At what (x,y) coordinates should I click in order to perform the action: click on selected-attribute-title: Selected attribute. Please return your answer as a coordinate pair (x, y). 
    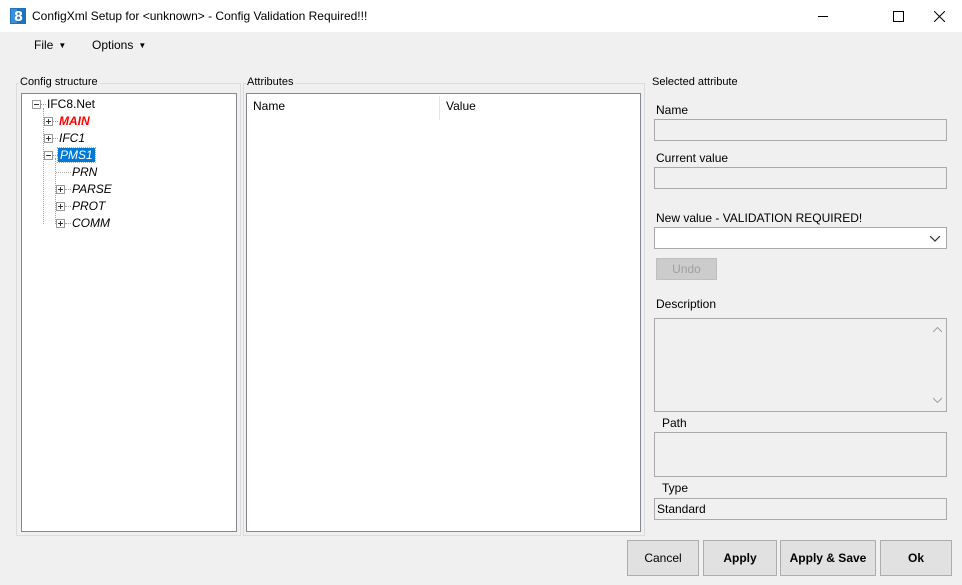
    Looking at the image, I should click on (695, 82).